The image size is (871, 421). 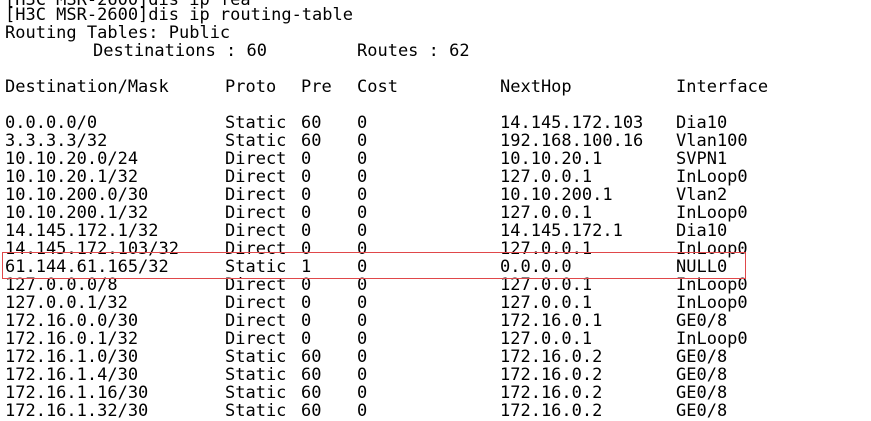 I want to click on cell-interface: Dia10, so click(x=702, y=123).